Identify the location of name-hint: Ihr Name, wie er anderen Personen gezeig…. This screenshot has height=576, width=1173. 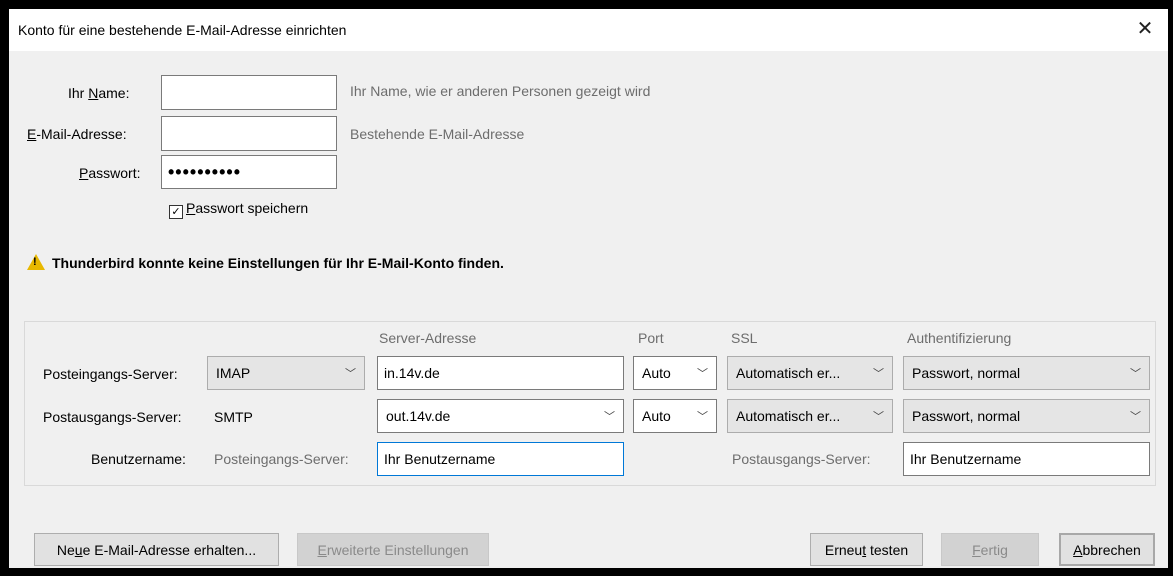
(500, 91).